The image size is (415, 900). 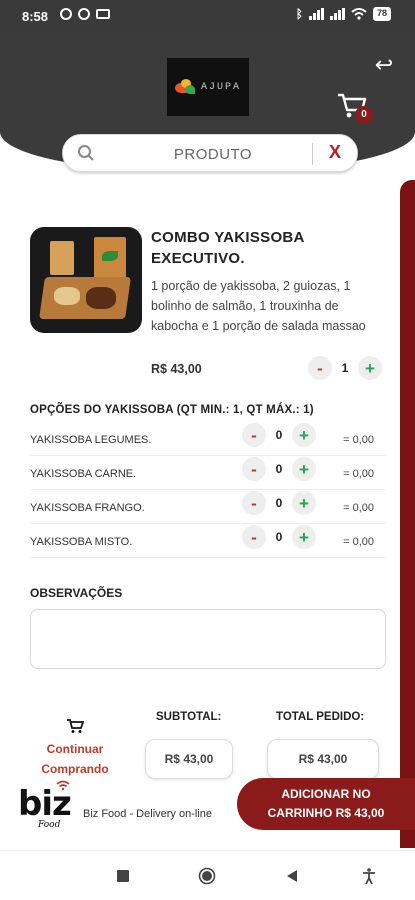 I want to click on status-bar: 8:58 ᛒ 78, so click(x=207, y=16).